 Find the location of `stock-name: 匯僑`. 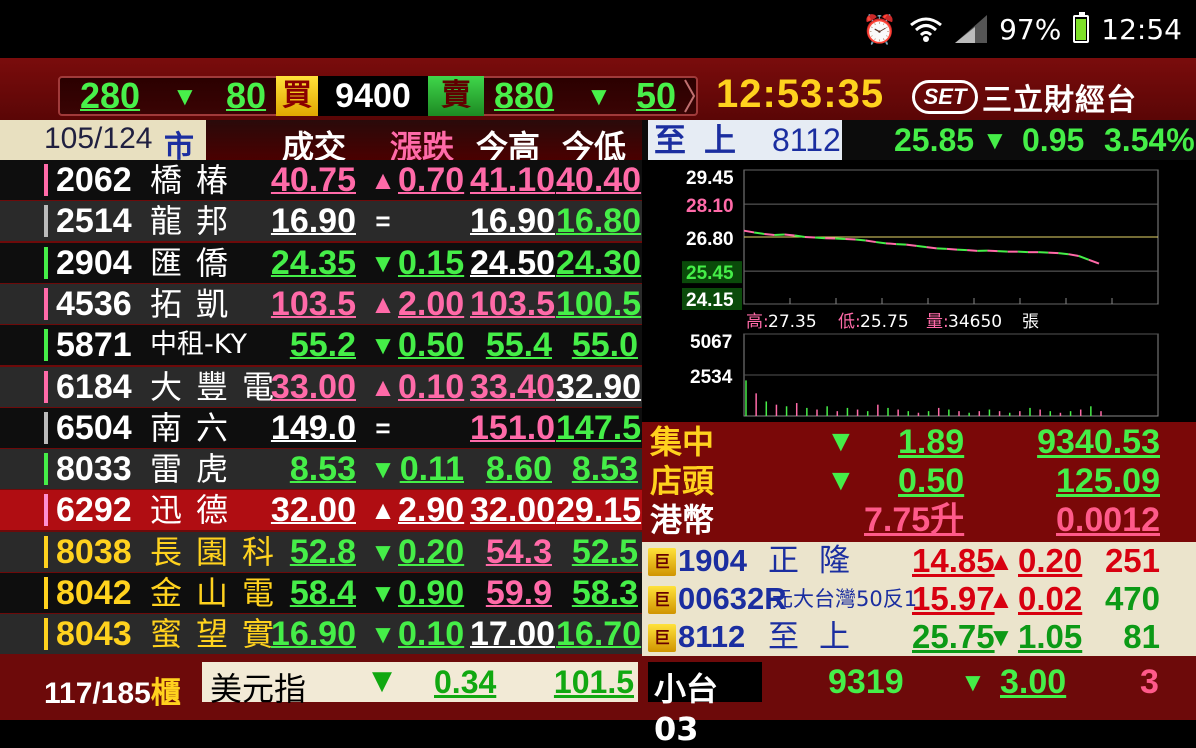

stock-name: 匯僑 is located at coordinates (208, 263).